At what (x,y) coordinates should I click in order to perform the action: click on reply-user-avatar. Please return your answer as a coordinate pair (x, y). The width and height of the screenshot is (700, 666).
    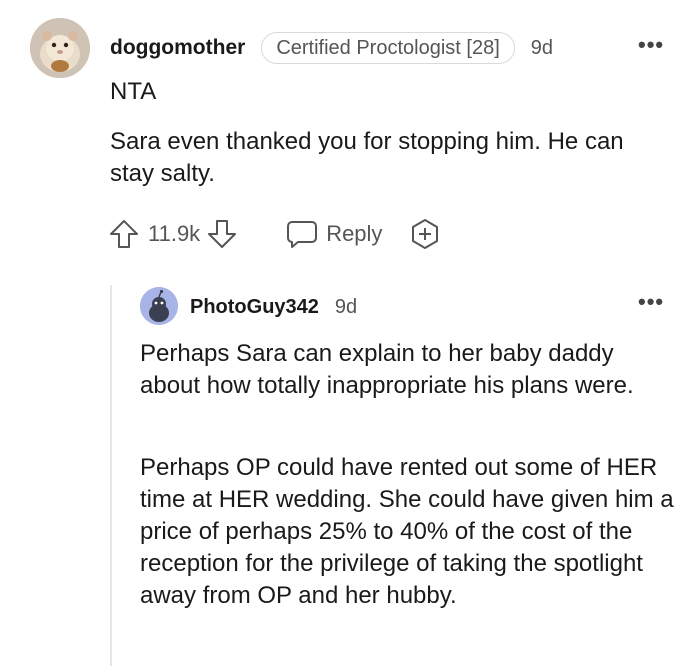
    Looking at the image, I should click on (159, 306).